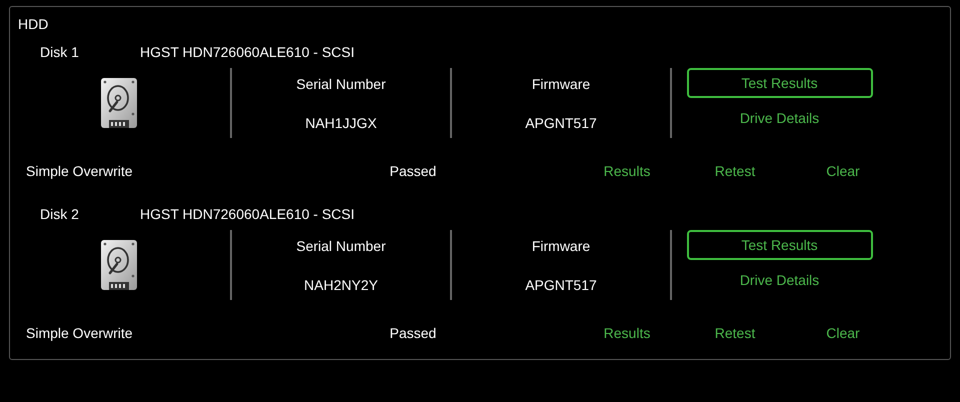 The width and height of the screenshot is (960, 402). Describe the element at coordinates (341, 285) in the screenshot. I see `column-value: NAH2NY2Y` at that location.